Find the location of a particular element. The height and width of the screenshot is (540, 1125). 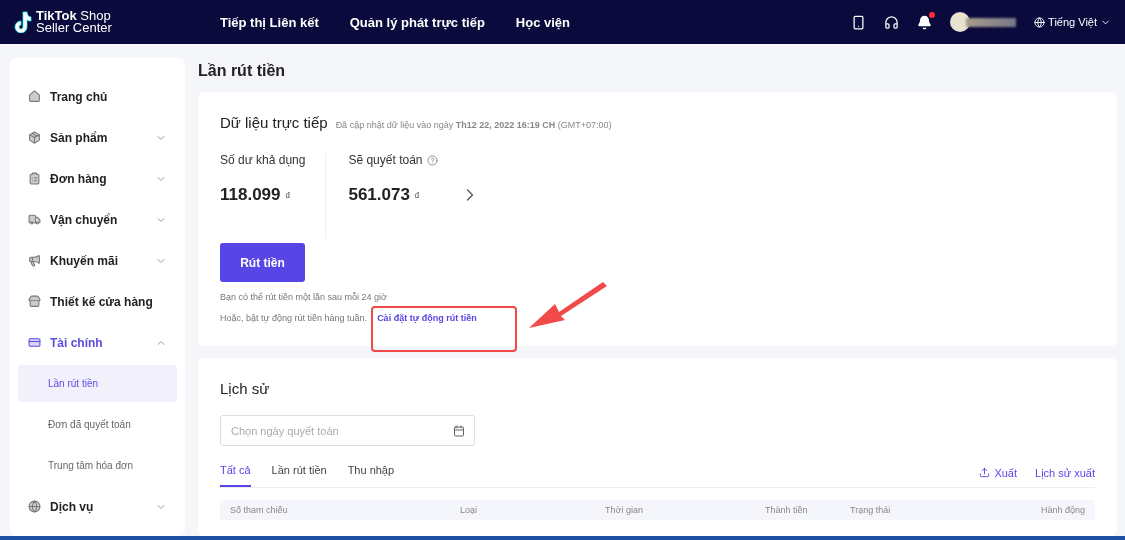

logo-icon is located at coordinates (23, 22).